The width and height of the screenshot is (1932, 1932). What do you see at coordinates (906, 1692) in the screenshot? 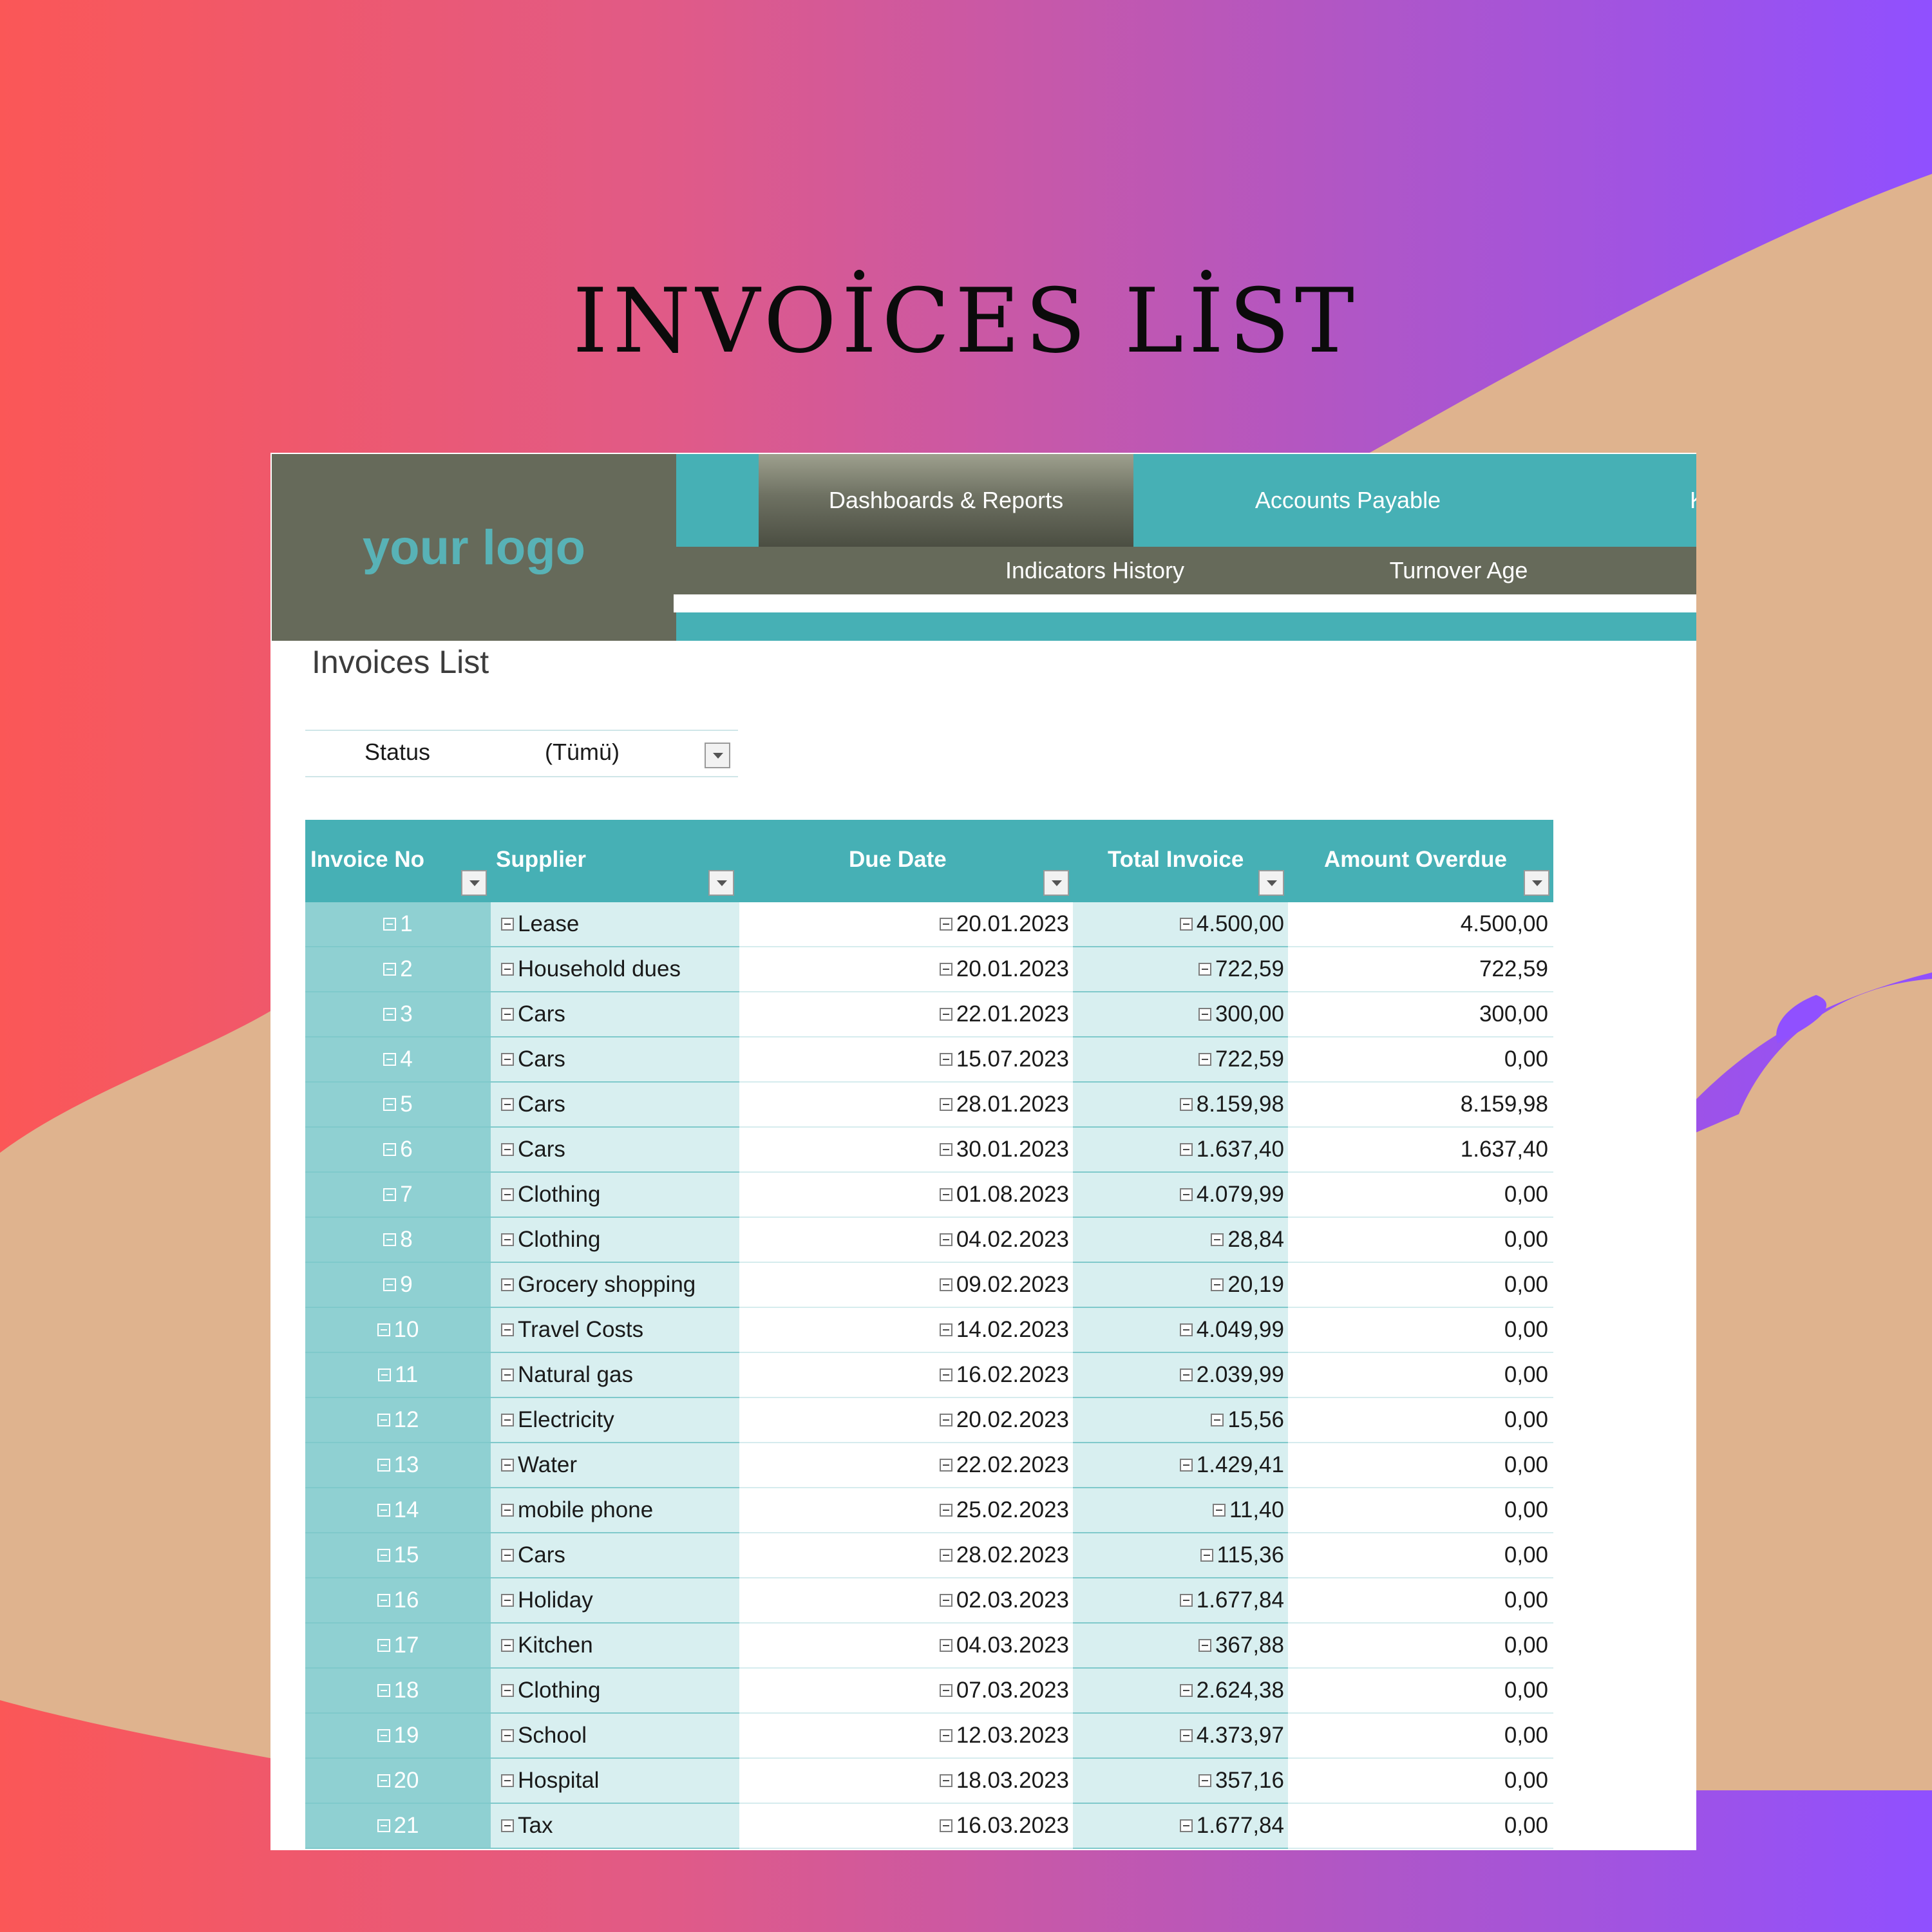
I see `cell-due-date: 07.03.2023` at bounding box center [906, 1692].